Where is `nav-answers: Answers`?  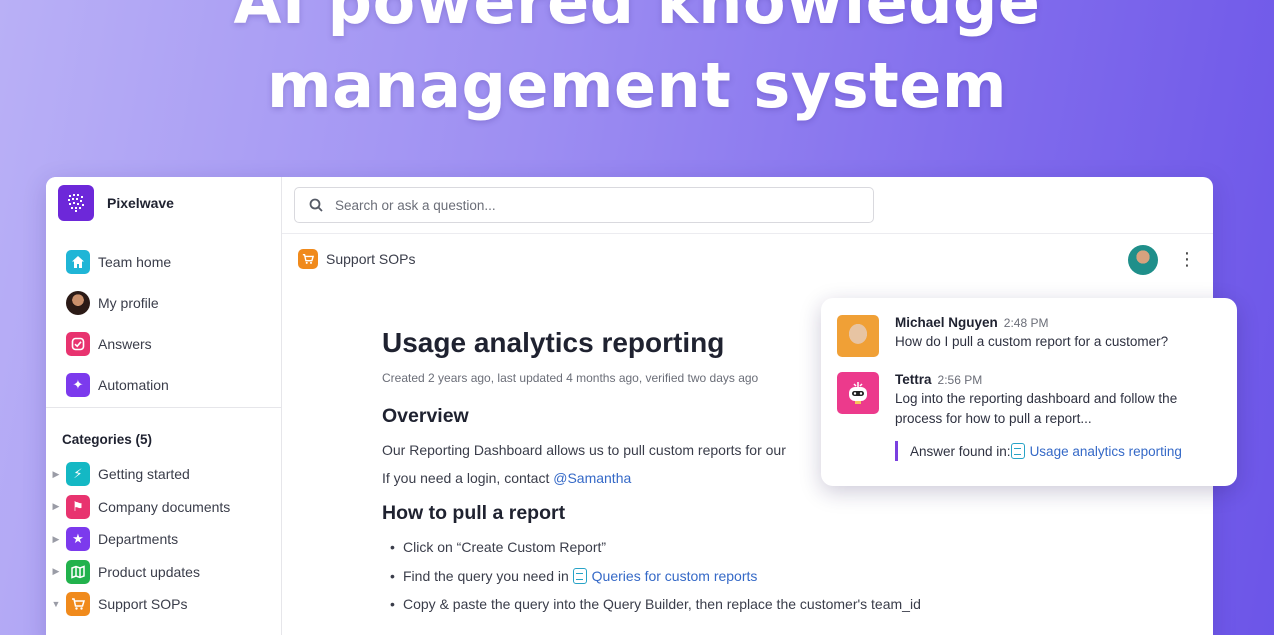
nav-answers: Answers is located at coordinates (118, 343).